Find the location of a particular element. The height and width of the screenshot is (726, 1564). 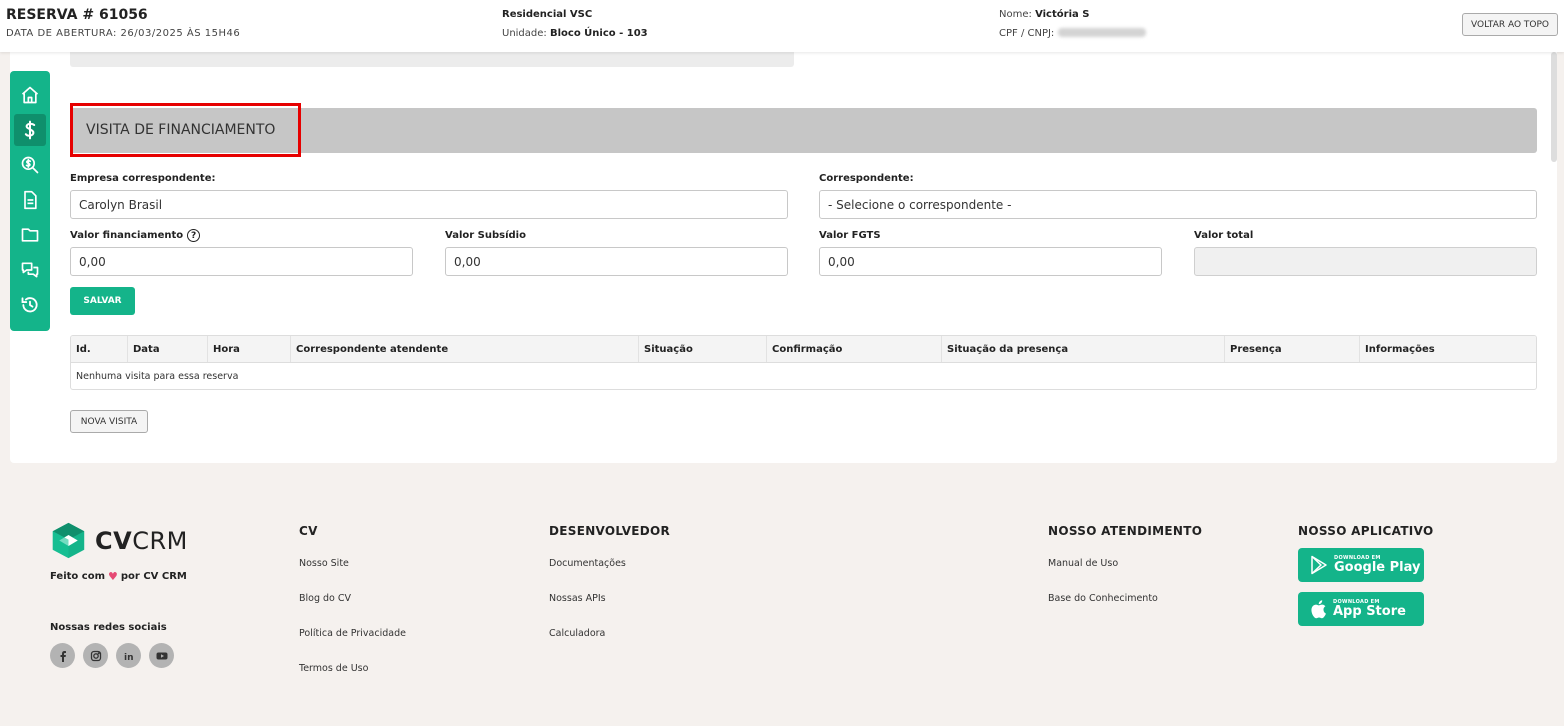

side-nav-history is located at coordinates (30, 305).